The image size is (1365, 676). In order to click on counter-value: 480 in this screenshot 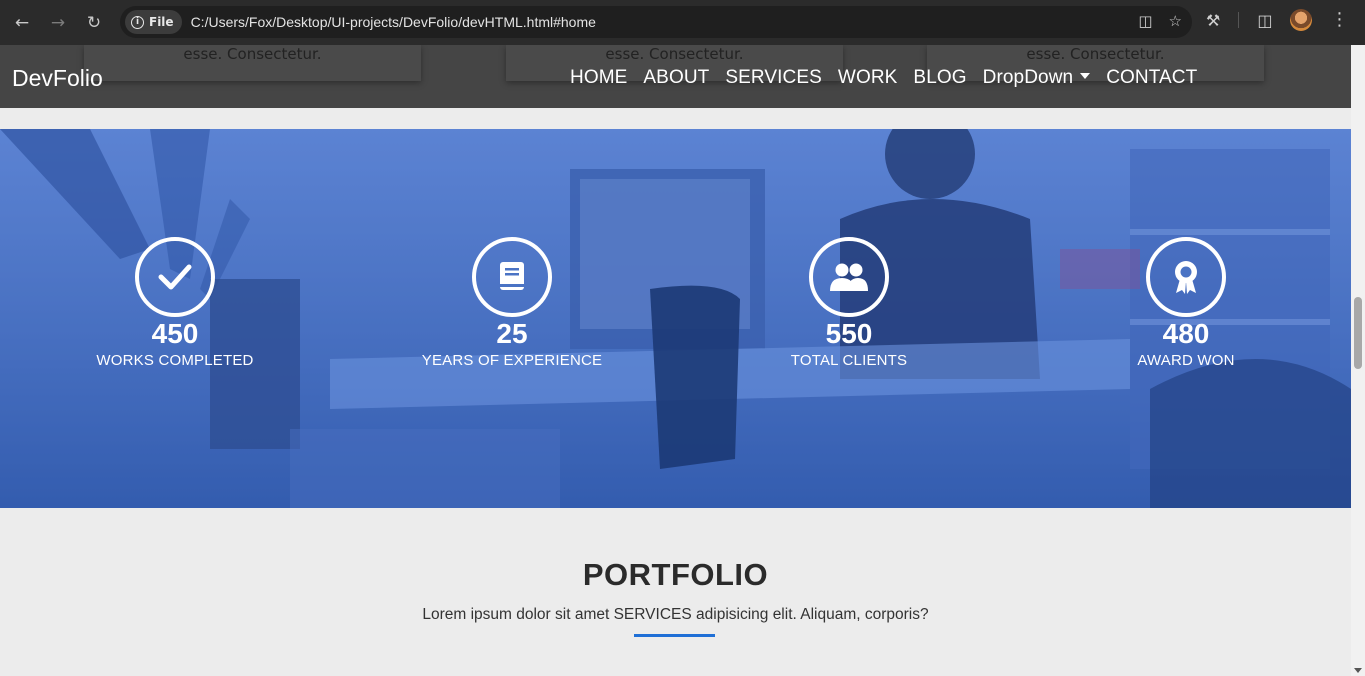, I will do `click(1186, 333)`.